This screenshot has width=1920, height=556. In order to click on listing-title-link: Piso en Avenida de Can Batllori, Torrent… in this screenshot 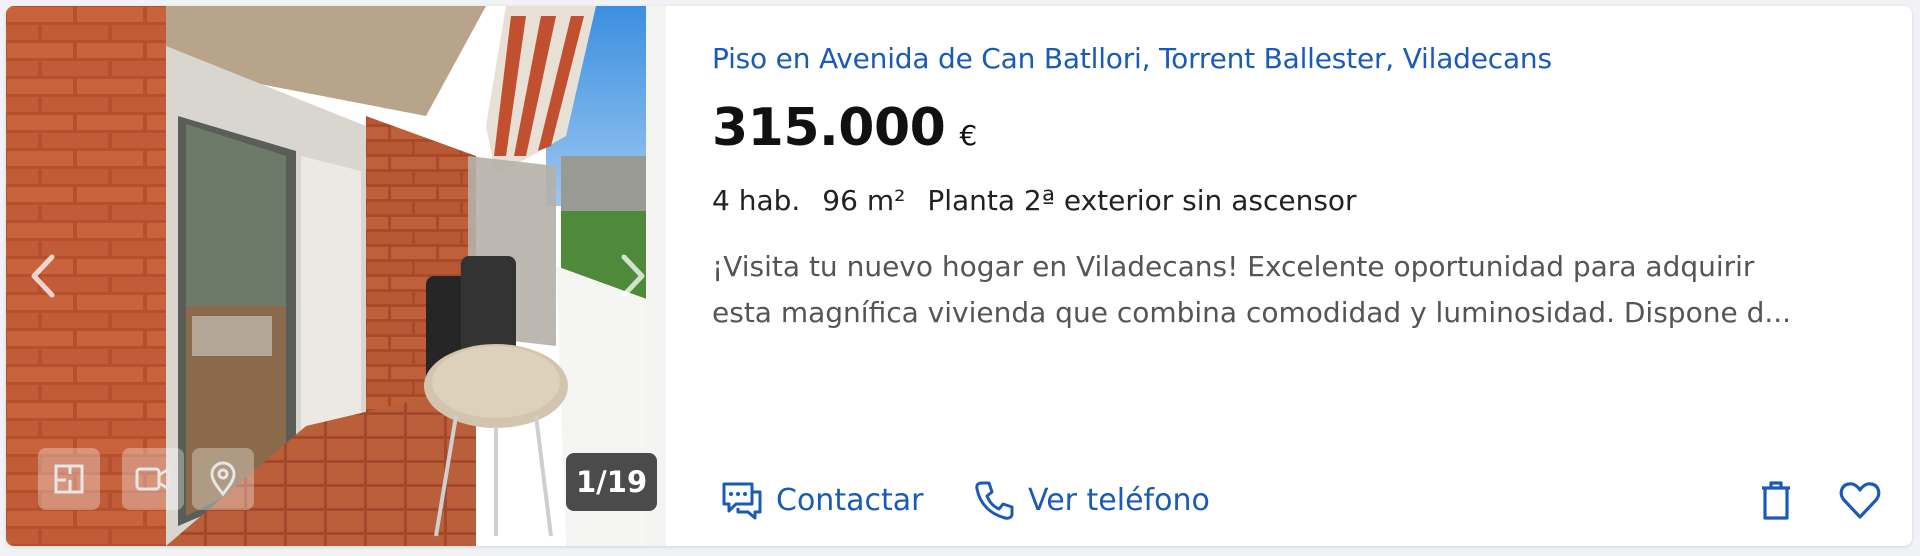, I will do `click(1132, 58)`.